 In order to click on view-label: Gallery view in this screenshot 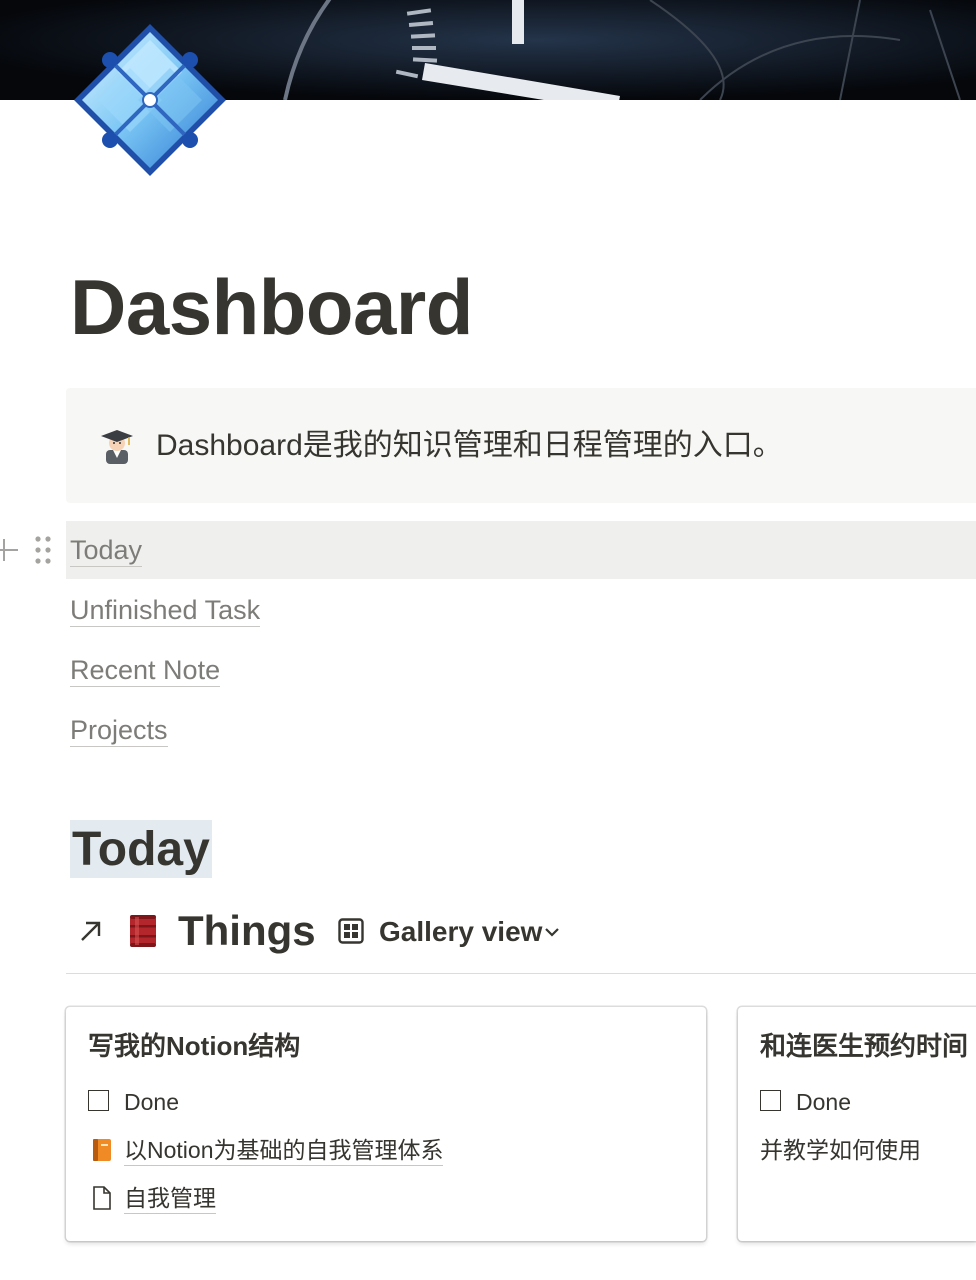, I will do `click(461, 931)`.